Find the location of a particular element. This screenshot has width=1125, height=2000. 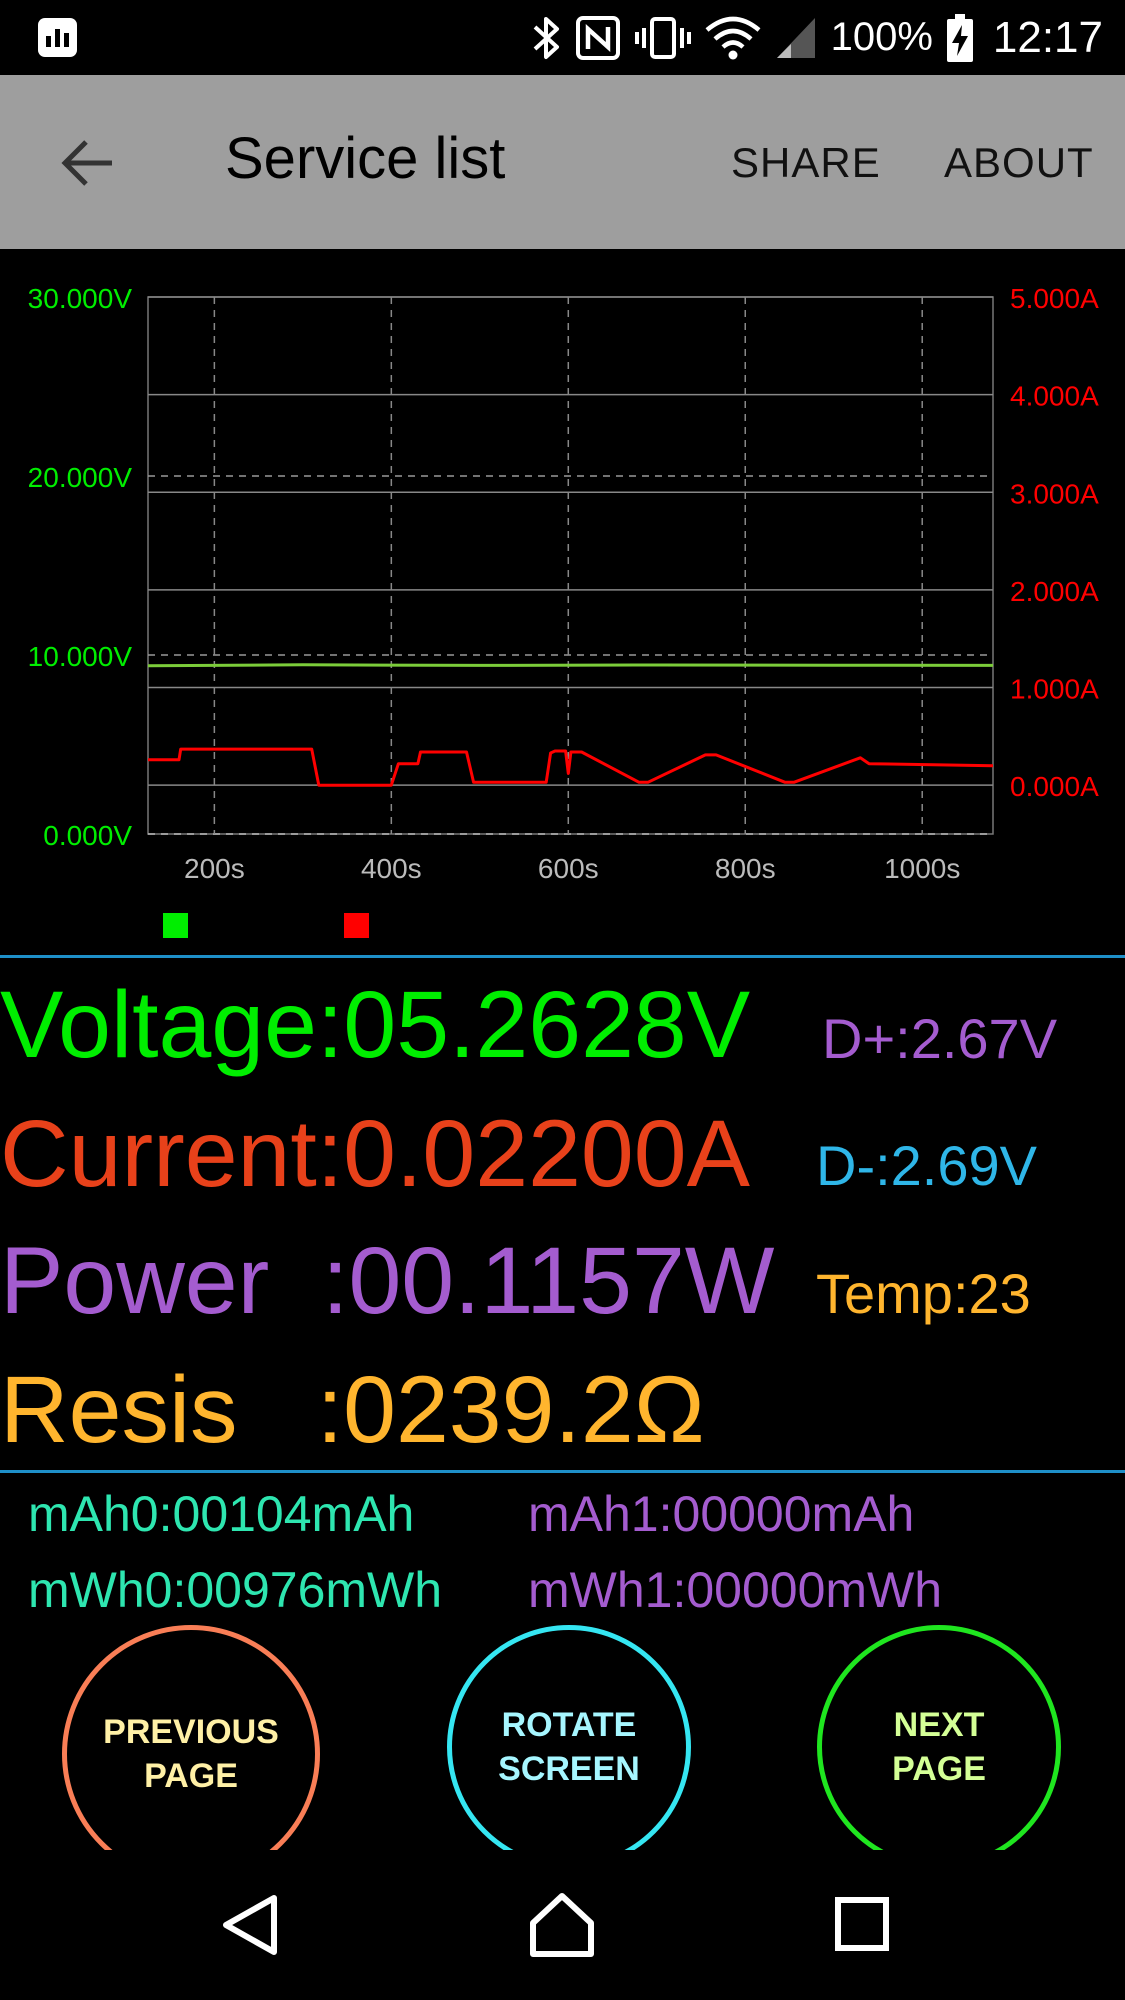

status-bar: 100% 12:17 is located at coordinates (562, 37).